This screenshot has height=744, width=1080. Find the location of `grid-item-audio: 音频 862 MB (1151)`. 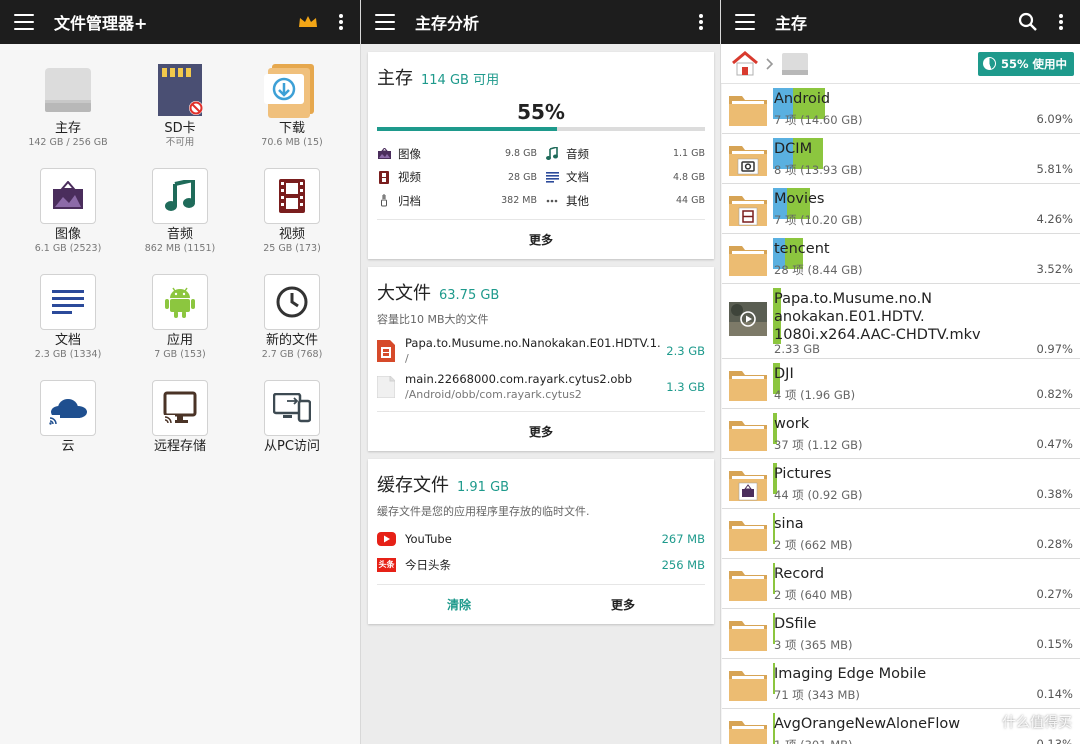

grid-item-audio: 音频 862 MB (1151) is located at coordinates (180, 221).